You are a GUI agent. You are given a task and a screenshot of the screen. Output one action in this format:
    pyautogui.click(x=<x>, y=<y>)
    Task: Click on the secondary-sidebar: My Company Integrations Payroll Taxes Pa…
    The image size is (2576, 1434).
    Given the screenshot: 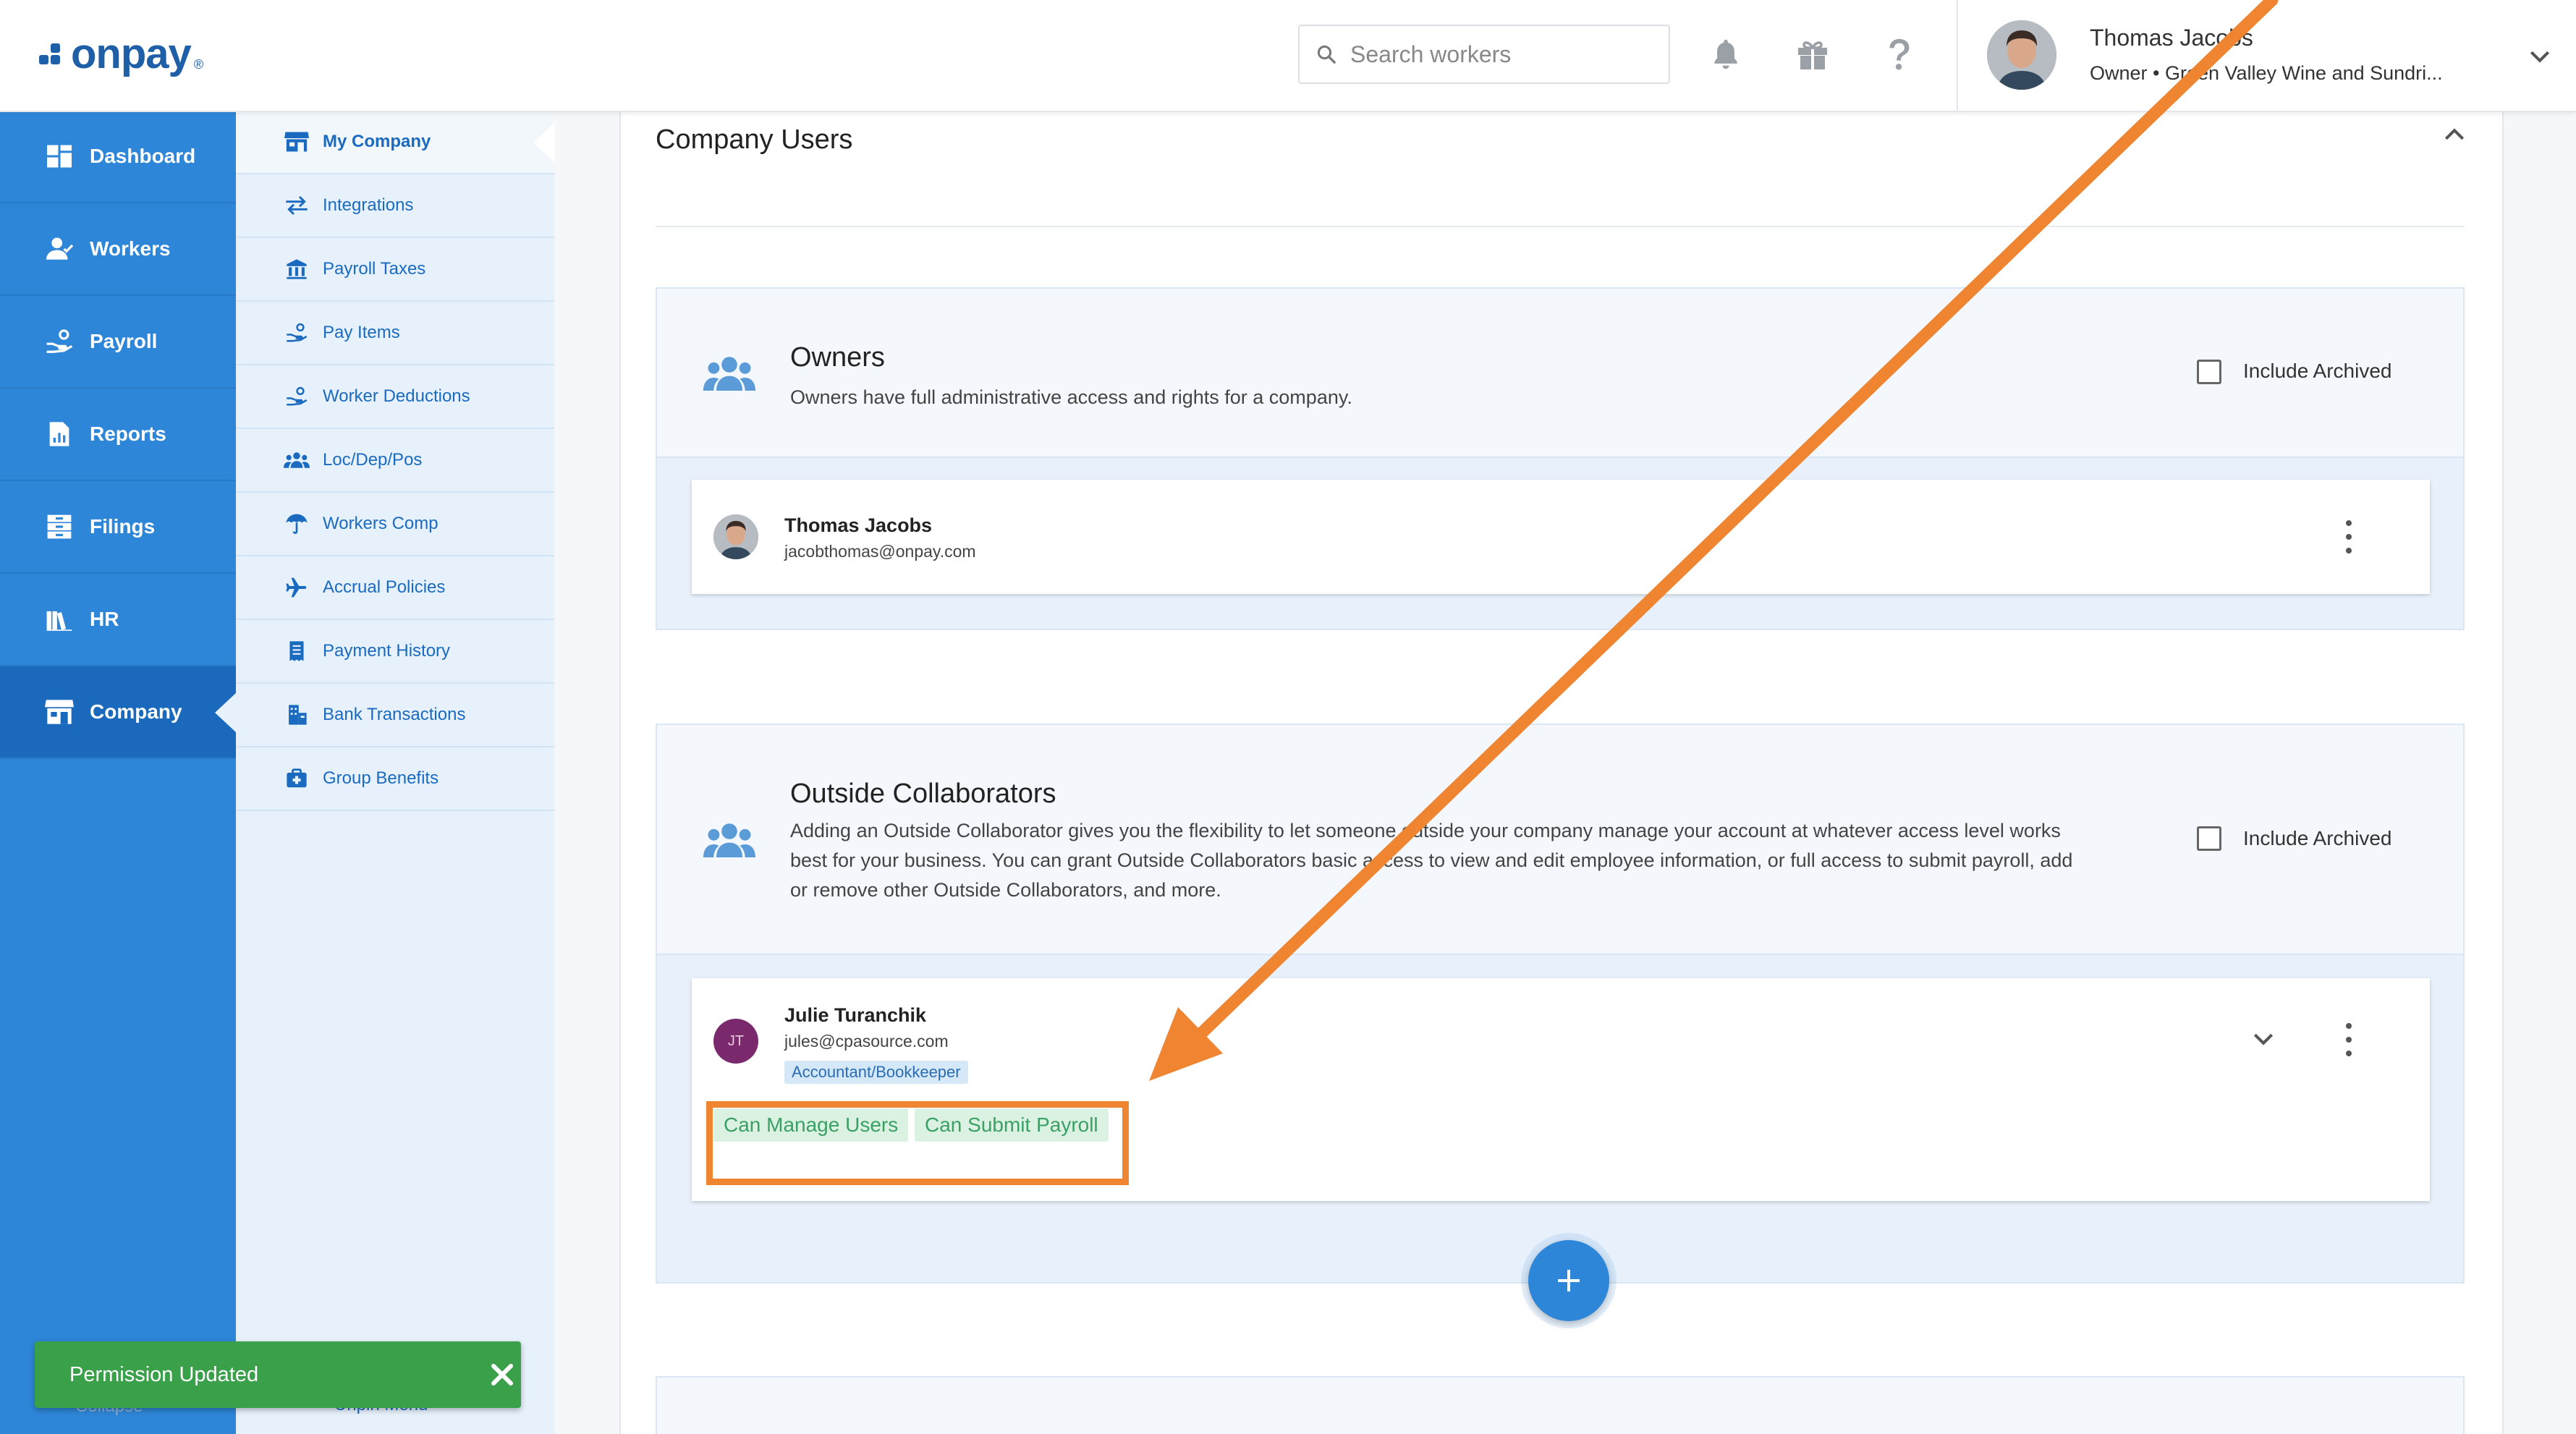 What is the action you would take?
    pyautogui.click(x=395, y=772)
    